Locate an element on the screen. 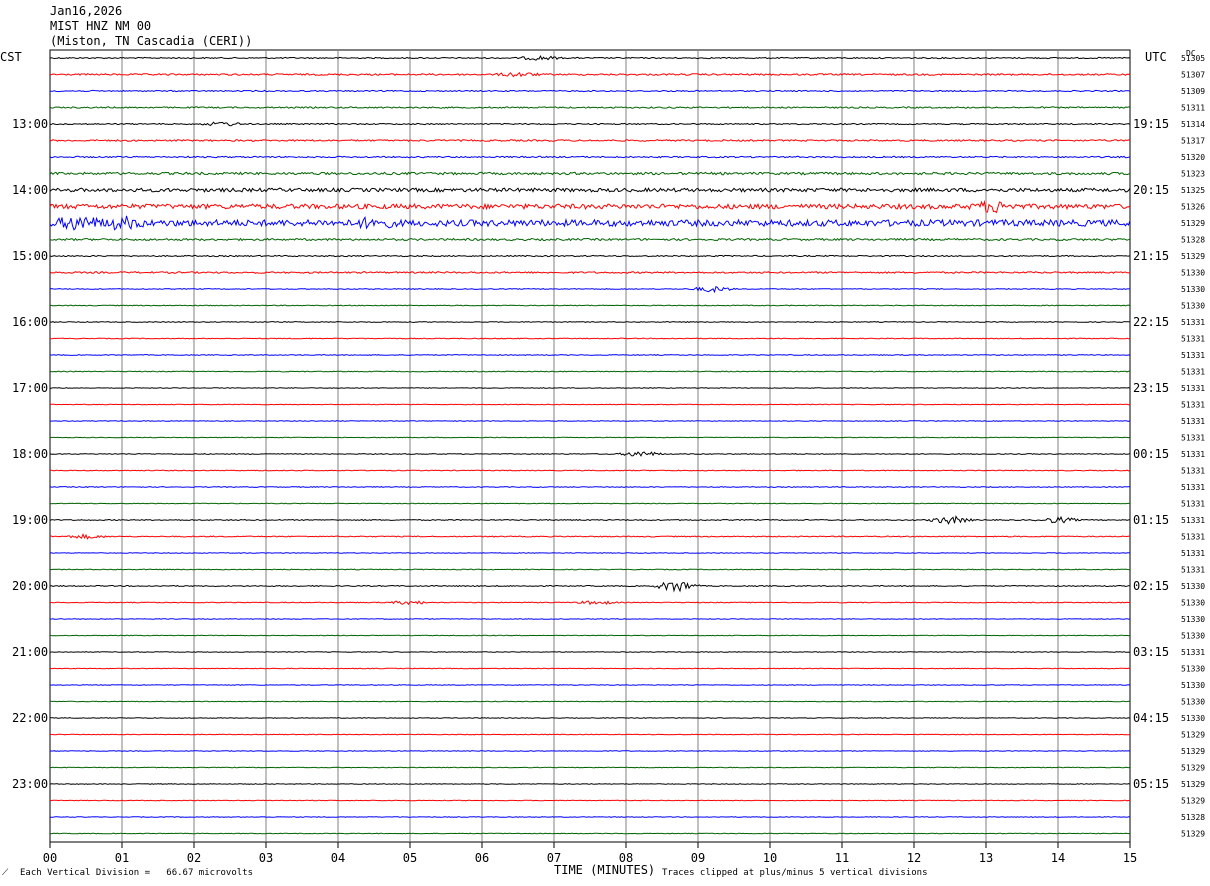  utc-hour-label: 03:15 is located at coordinates (1151, 652).